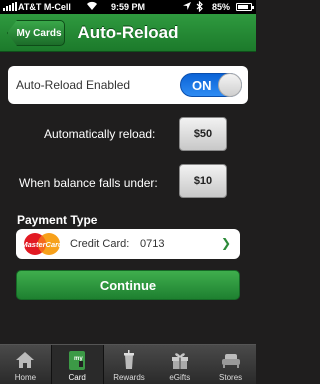  What do you see at coordinates (226, 243) in the screenshot?
I see `chevron-right-icon: ❯` at bounding box center [226, 243].